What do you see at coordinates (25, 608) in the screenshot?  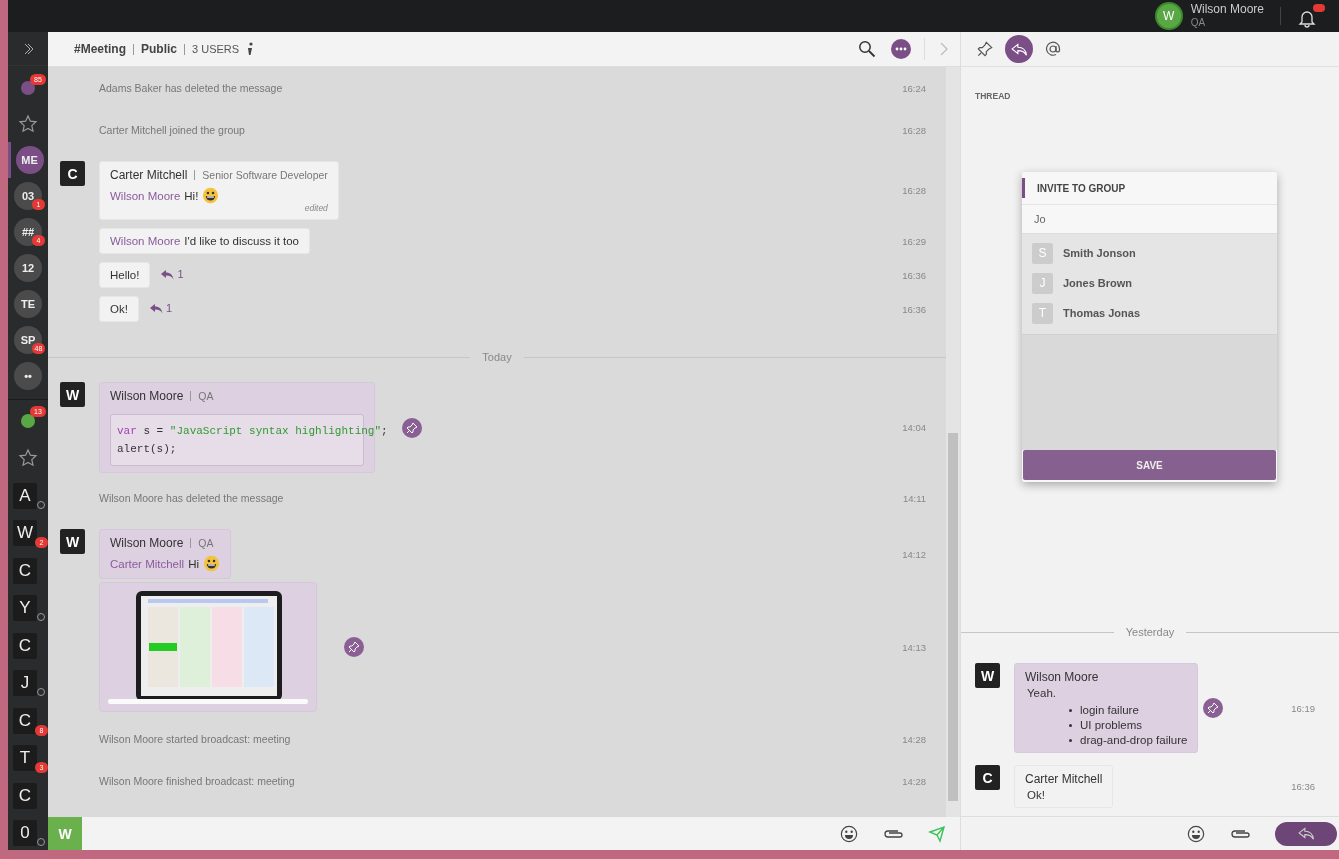 I see `contact-button: Y` at bounding box center [25, 608].